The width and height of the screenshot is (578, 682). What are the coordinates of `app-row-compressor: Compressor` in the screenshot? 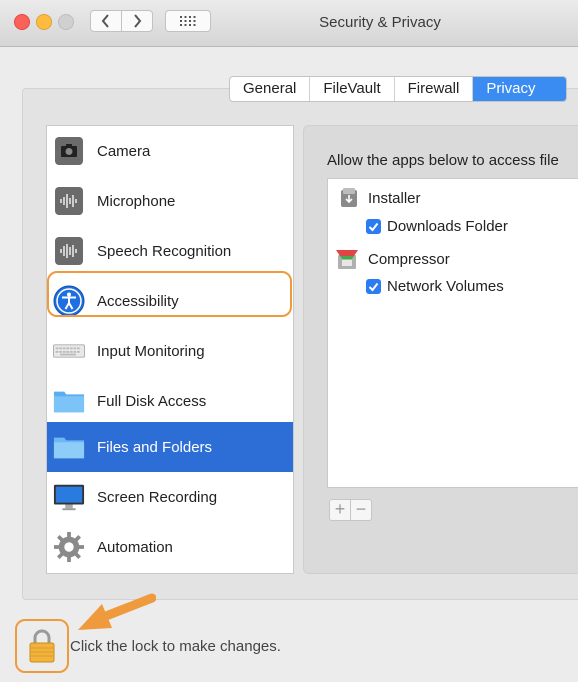 It's located at (392, 259).